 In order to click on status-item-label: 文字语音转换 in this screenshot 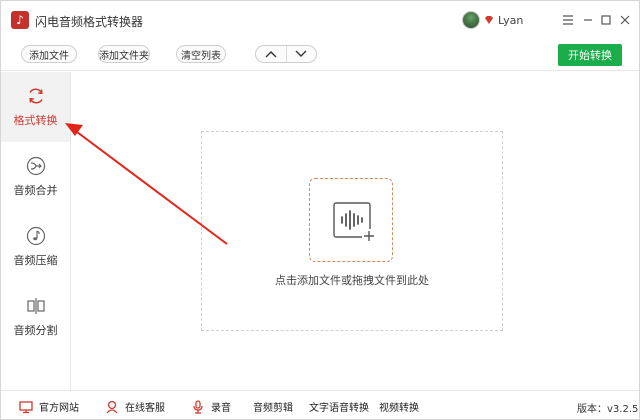, I will do `click(339, 408)`.